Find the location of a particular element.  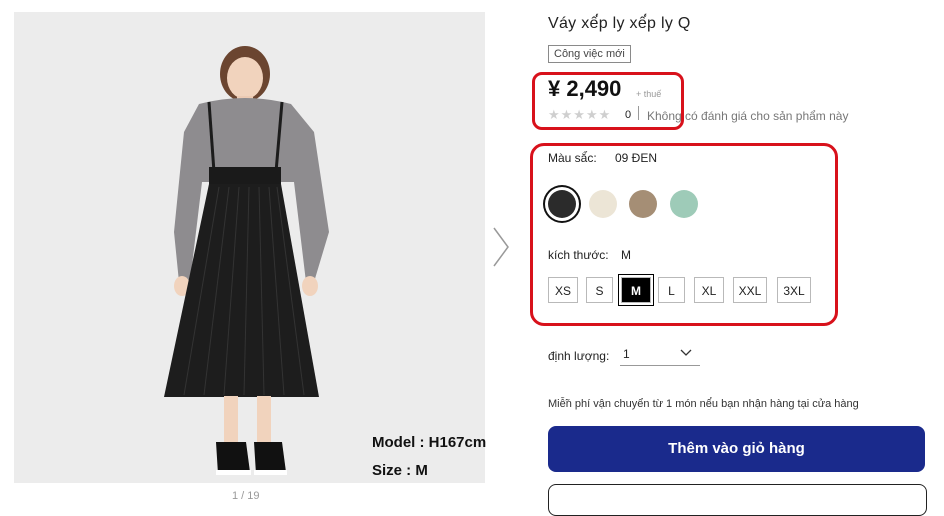

tax-note: + thuế is located at coordinates (649, 94).